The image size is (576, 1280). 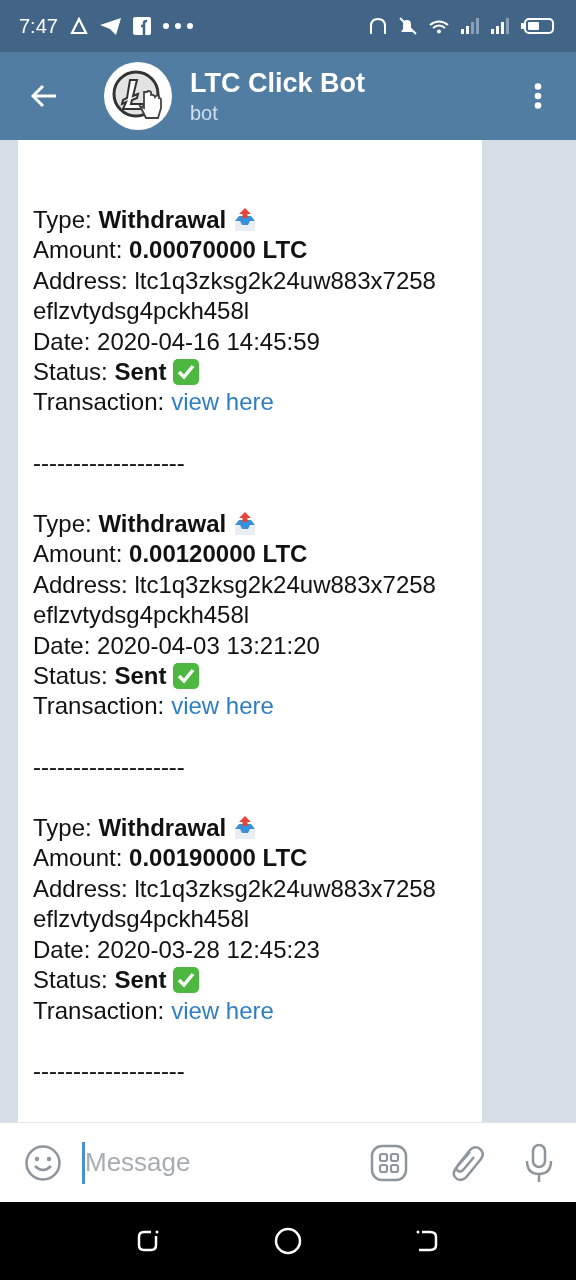 What do you see at coordinates (171, 554) in the screenshot?
I see `amount-line: Amount: 0.00120000 LTC` at bounding box center [171, 554].